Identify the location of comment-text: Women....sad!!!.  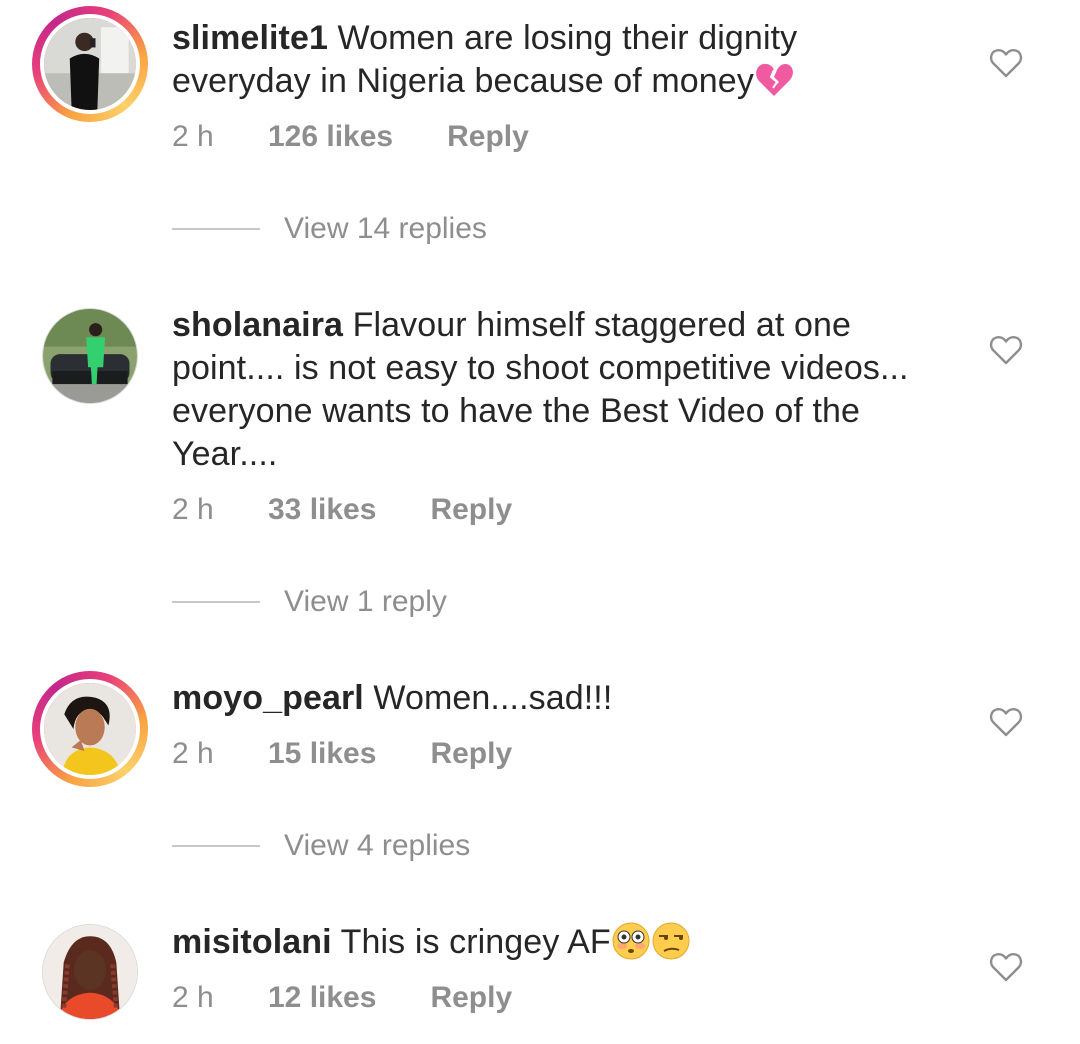
(488, 698).